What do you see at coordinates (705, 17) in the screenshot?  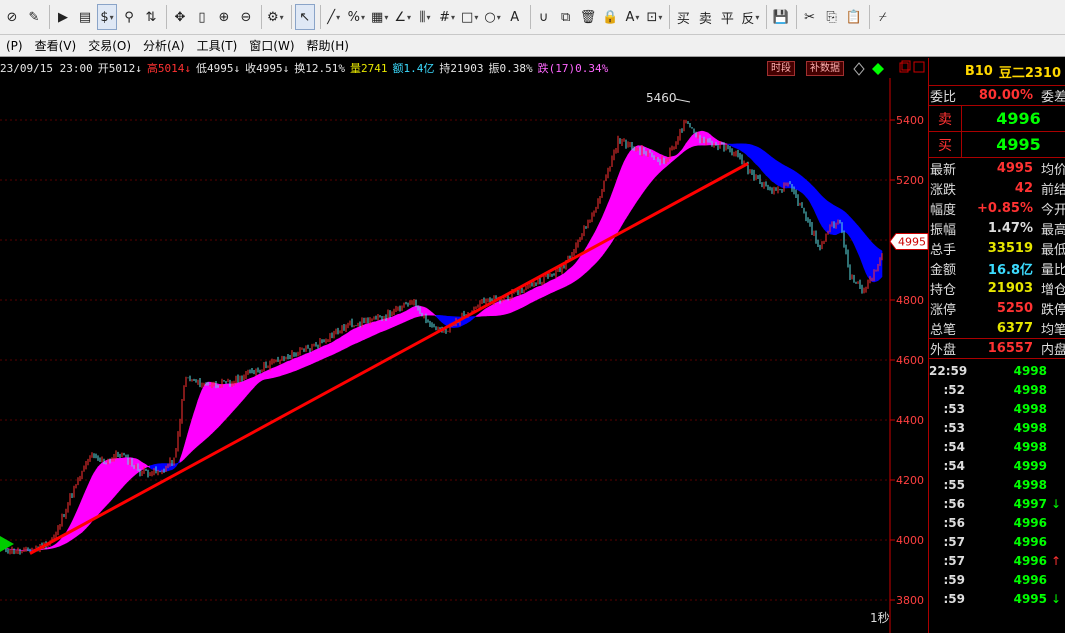 I see `sell-button: 卖` at bounding box center [705, 17].